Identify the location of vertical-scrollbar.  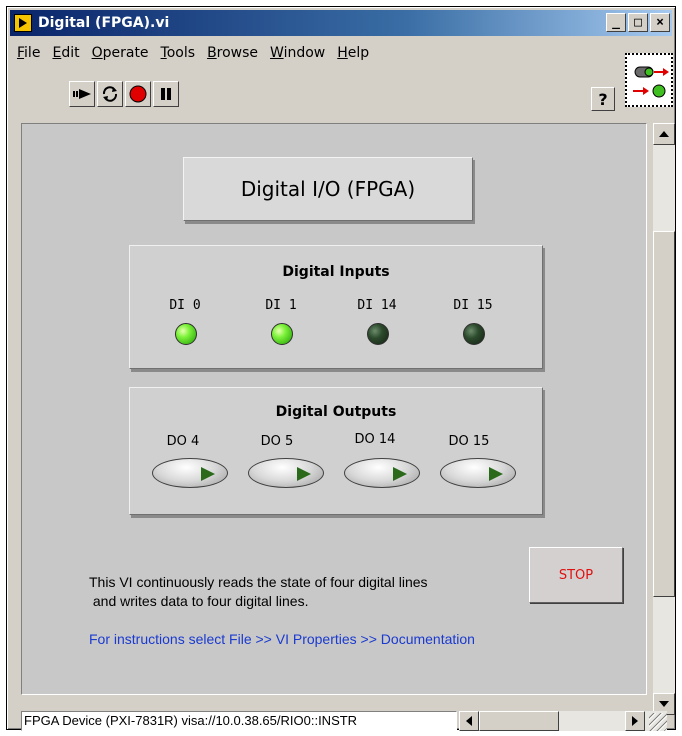
(664, 419).